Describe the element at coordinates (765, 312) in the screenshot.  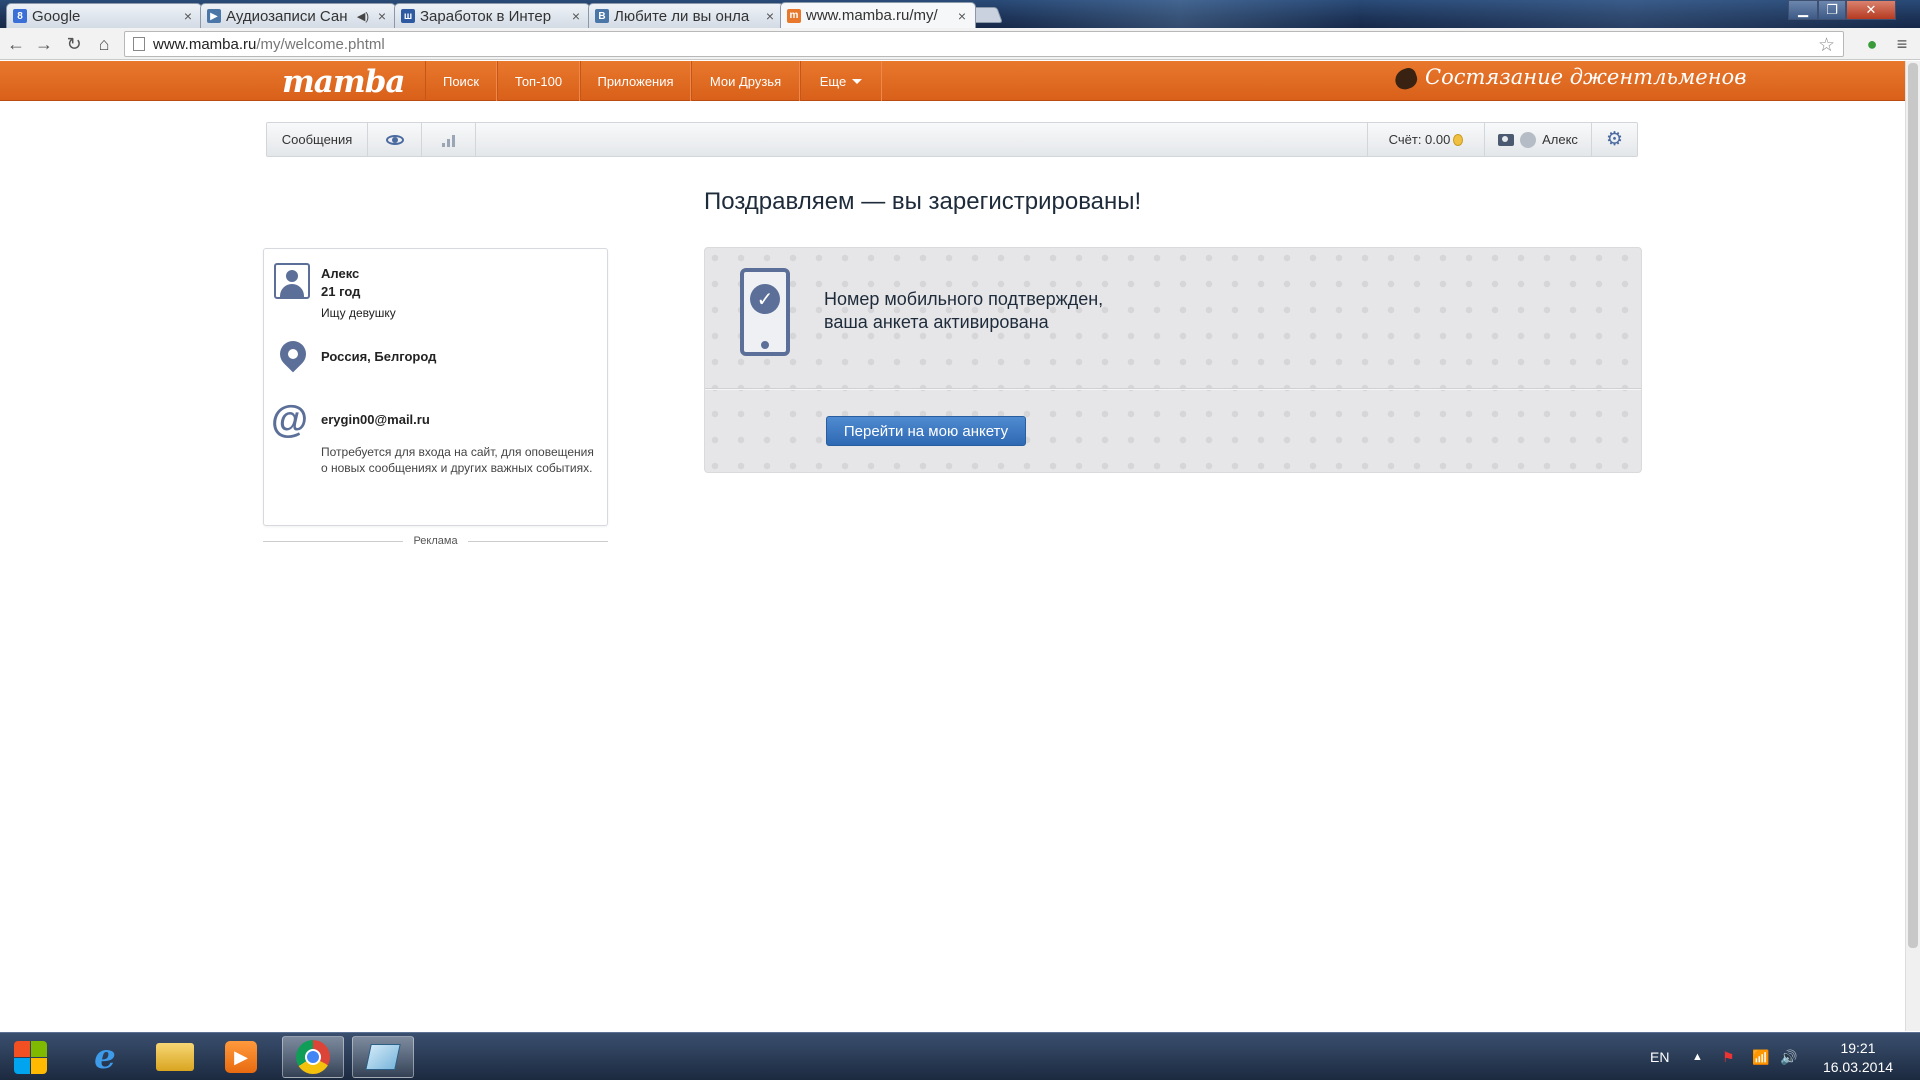
I see `phone-check-icon: ✓` at that location.